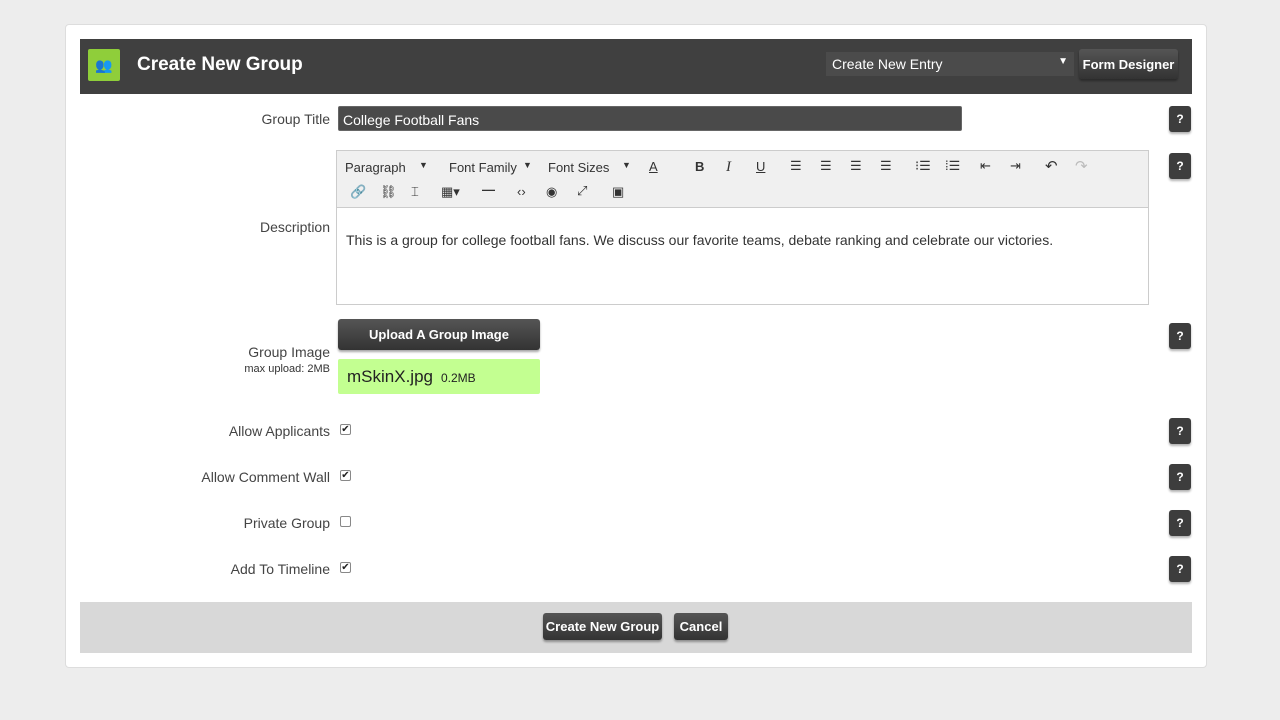  I want to click on group-title-input: College Football Fans, so click(650, 118).